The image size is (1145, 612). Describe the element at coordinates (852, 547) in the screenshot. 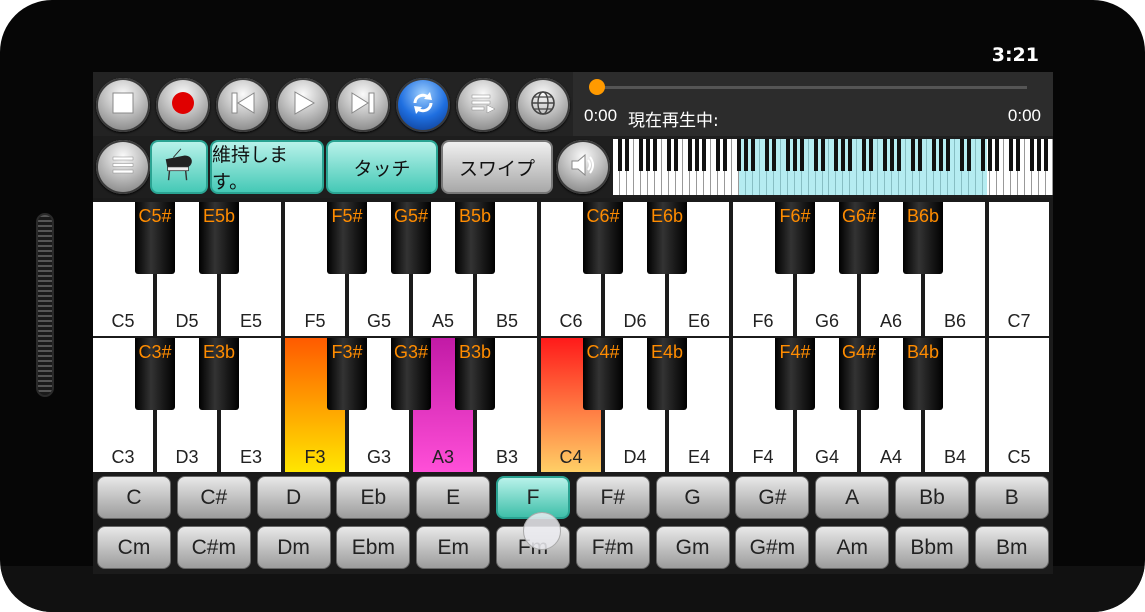

I see `chord-button: Am` at that location.